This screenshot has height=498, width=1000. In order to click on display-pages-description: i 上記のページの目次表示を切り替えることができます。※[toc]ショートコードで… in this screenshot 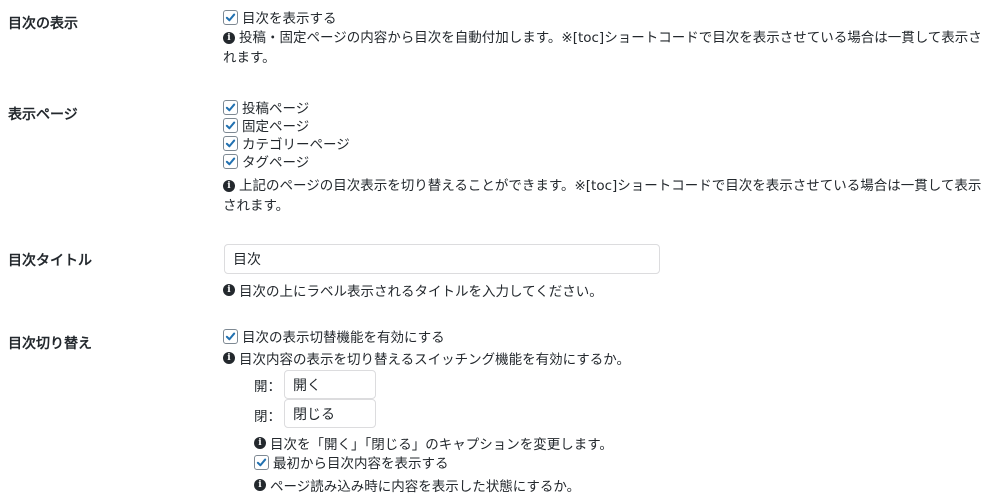, I will do `click(602, 196)`.